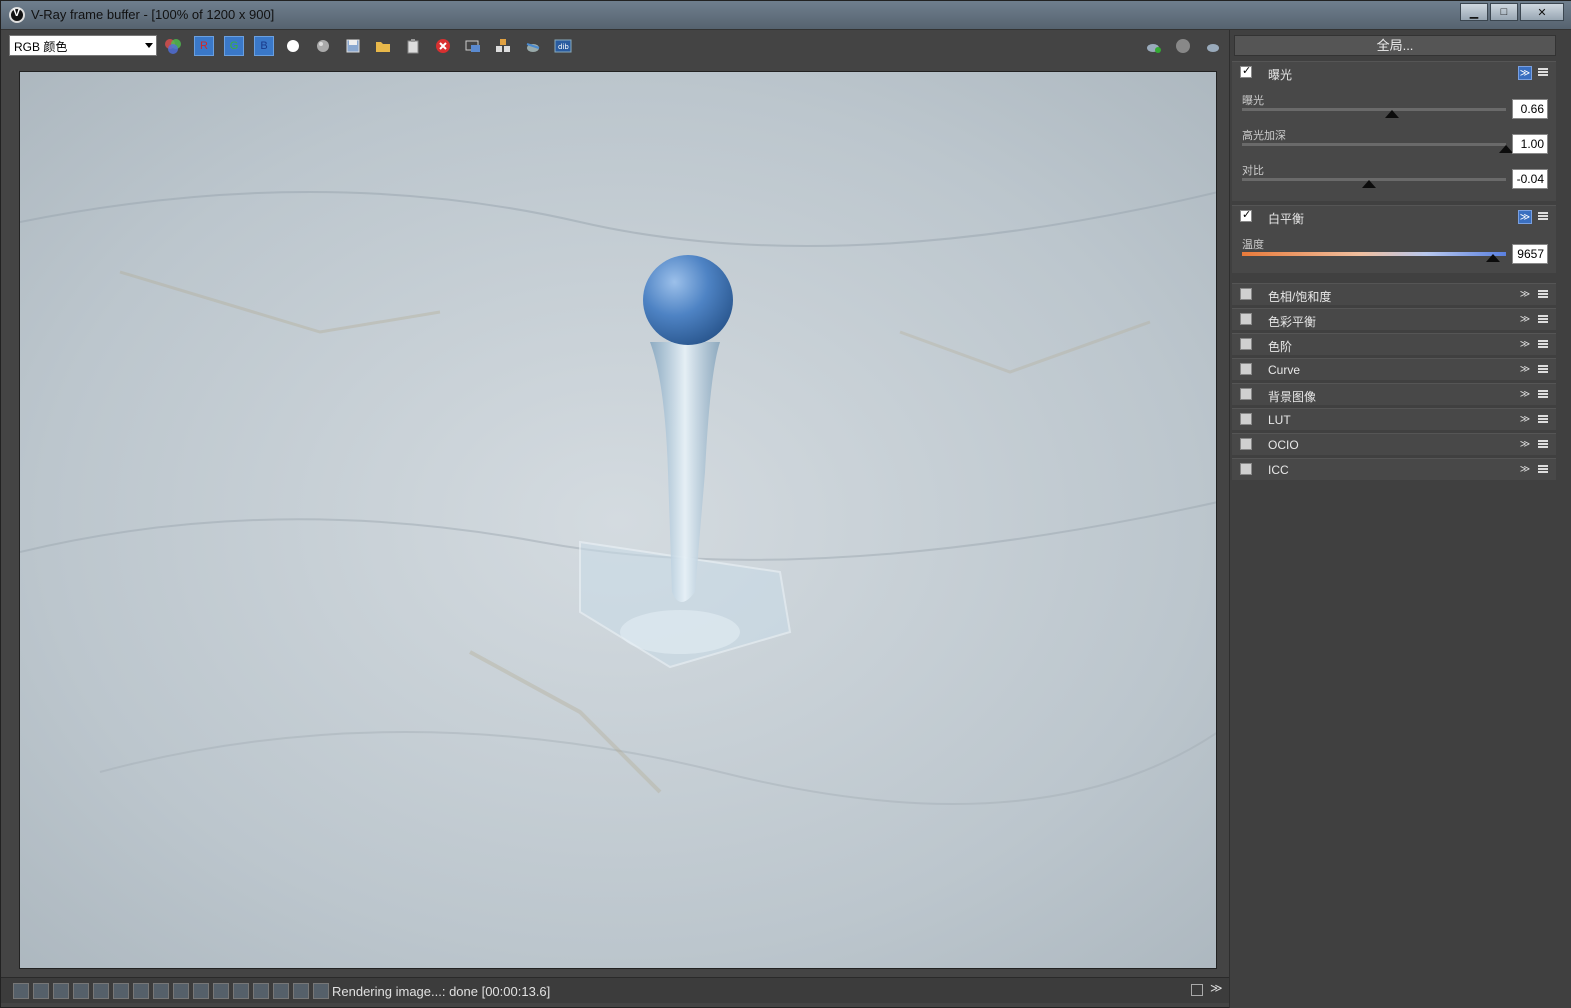 The width and height of the screenshot is (1571, 1008). I want to click on contrast-slider: 对比, so click(1376, 175).